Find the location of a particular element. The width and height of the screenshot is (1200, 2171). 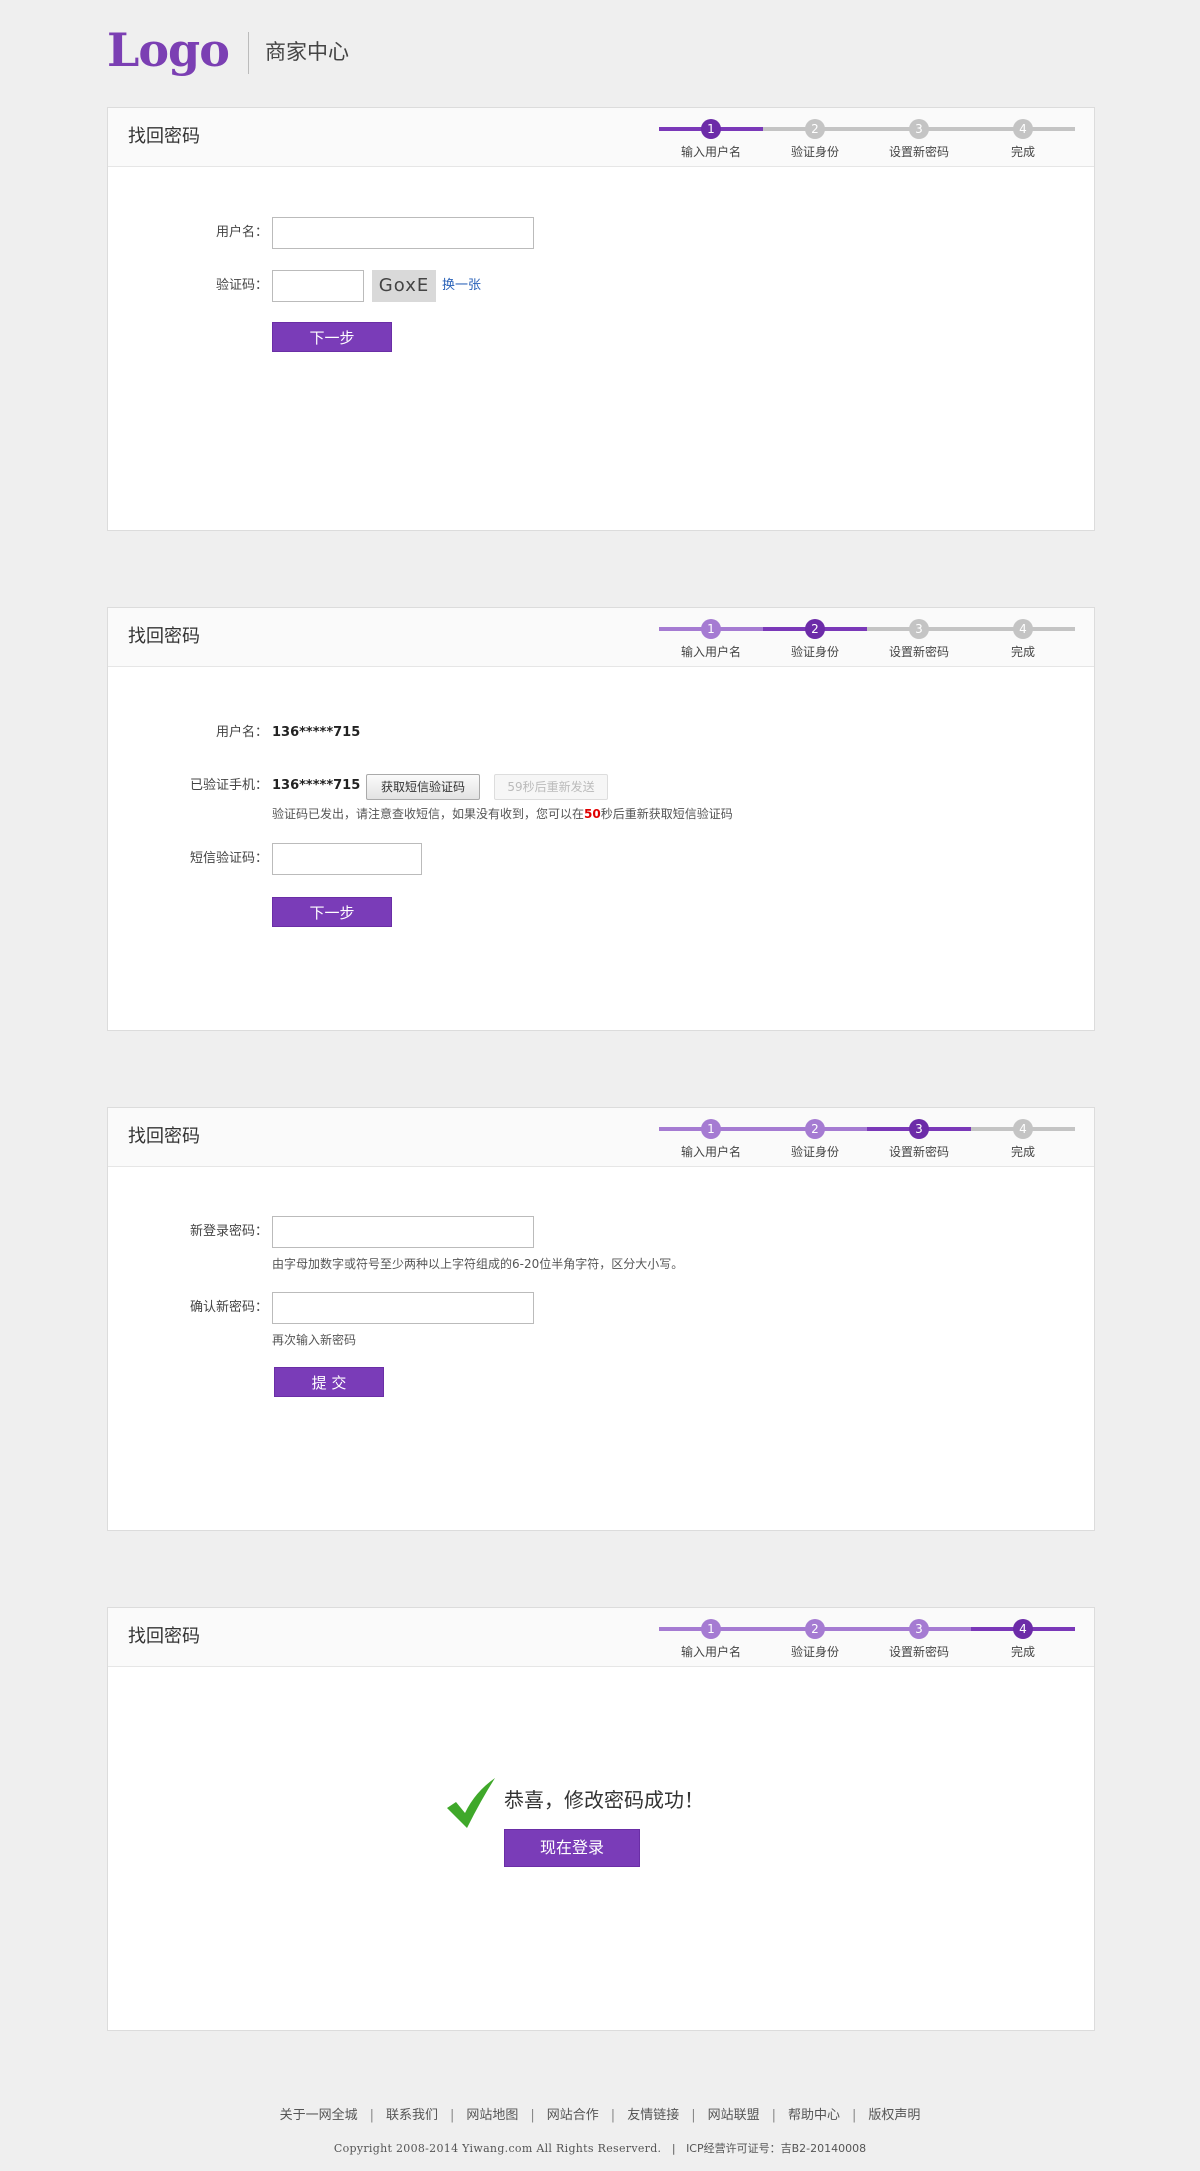

footer-link-sitemap: 网站地图 is located at coordinates (492, 2116).